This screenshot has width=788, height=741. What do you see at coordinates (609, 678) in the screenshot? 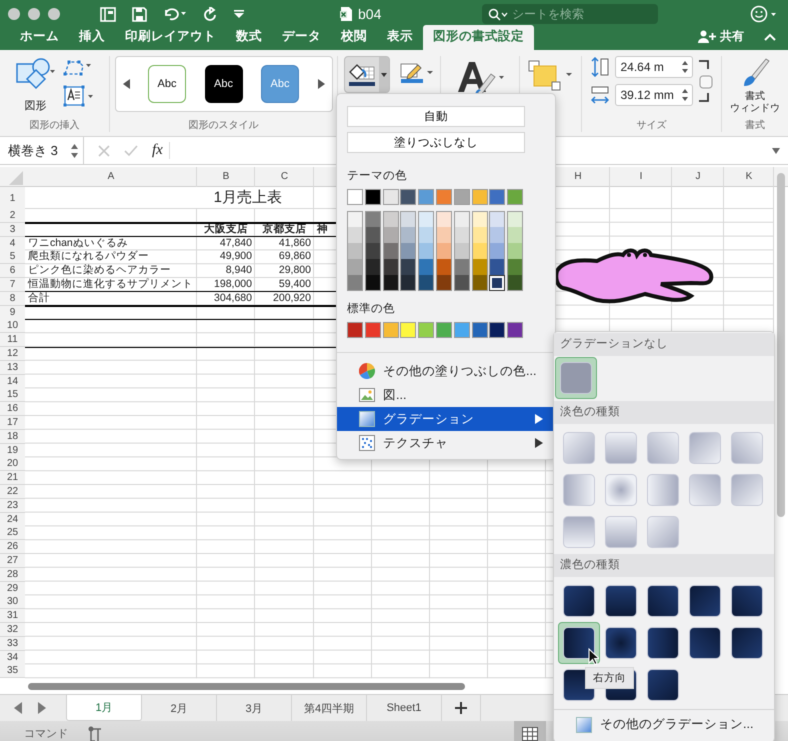
I see `tooltip: 右方向` at bounding box center [609, 678].